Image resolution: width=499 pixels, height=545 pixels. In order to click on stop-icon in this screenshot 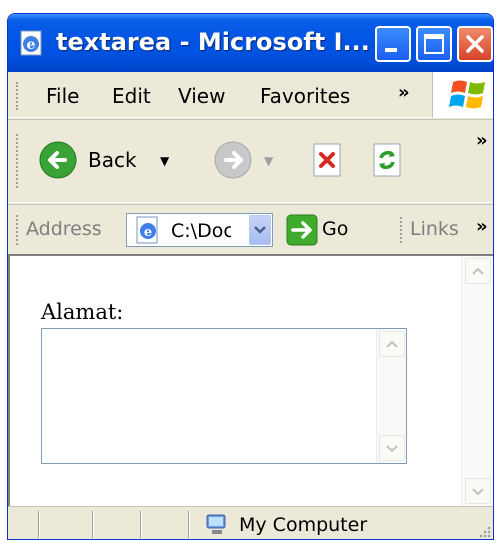, I will do `click(328, 160)`.